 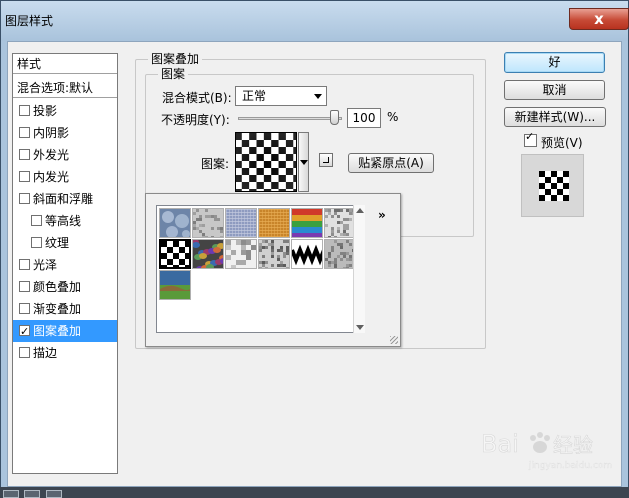 I want to click on style-item: 渐变叠加, so click(x=65, y=309).